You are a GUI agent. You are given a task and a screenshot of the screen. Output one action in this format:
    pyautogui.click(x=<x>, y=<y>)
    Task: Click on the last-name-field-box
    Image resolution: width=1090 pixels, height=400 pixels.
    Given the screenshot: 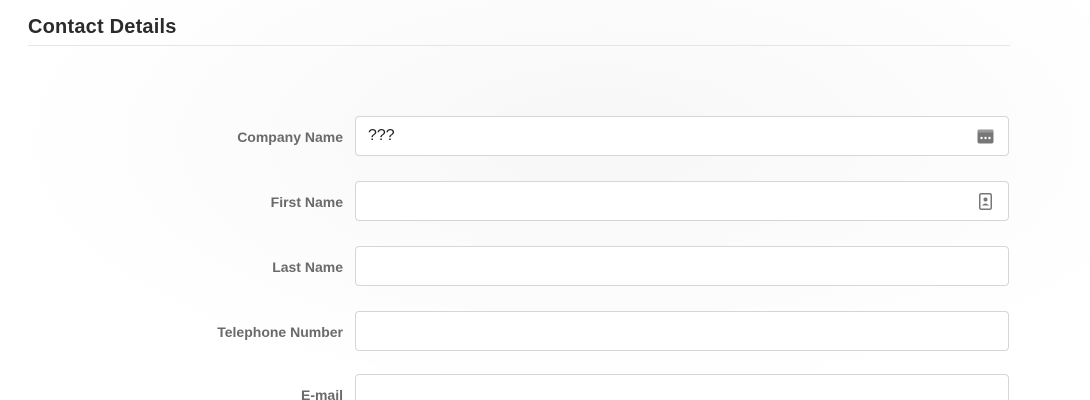 What is the action you would take?
    pyautogui.click(x=682, y=266)
    